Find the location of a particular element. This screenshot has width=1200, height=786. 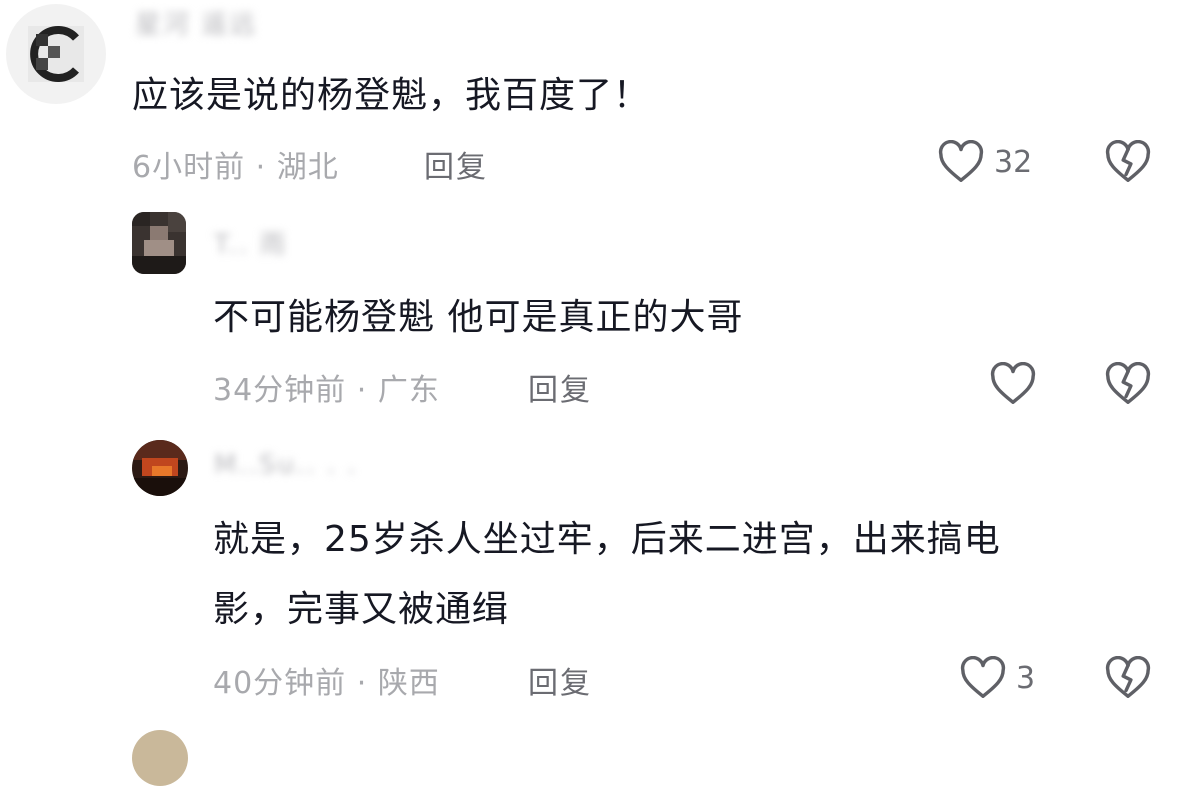

like-button: 32 is located at coordinates (985, 162).